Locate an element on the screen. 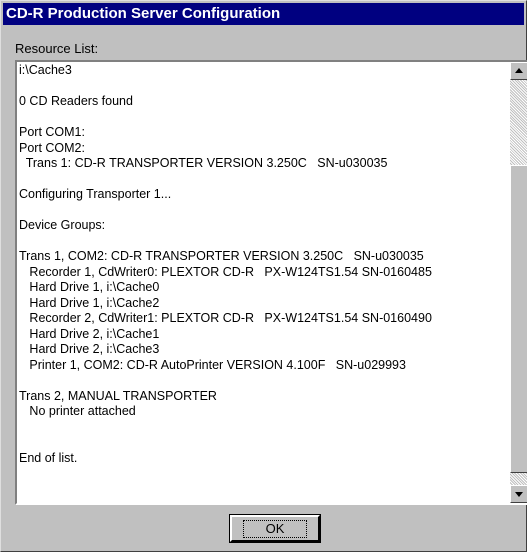  scrollbar-thumb is located at coordinates (518, 319).